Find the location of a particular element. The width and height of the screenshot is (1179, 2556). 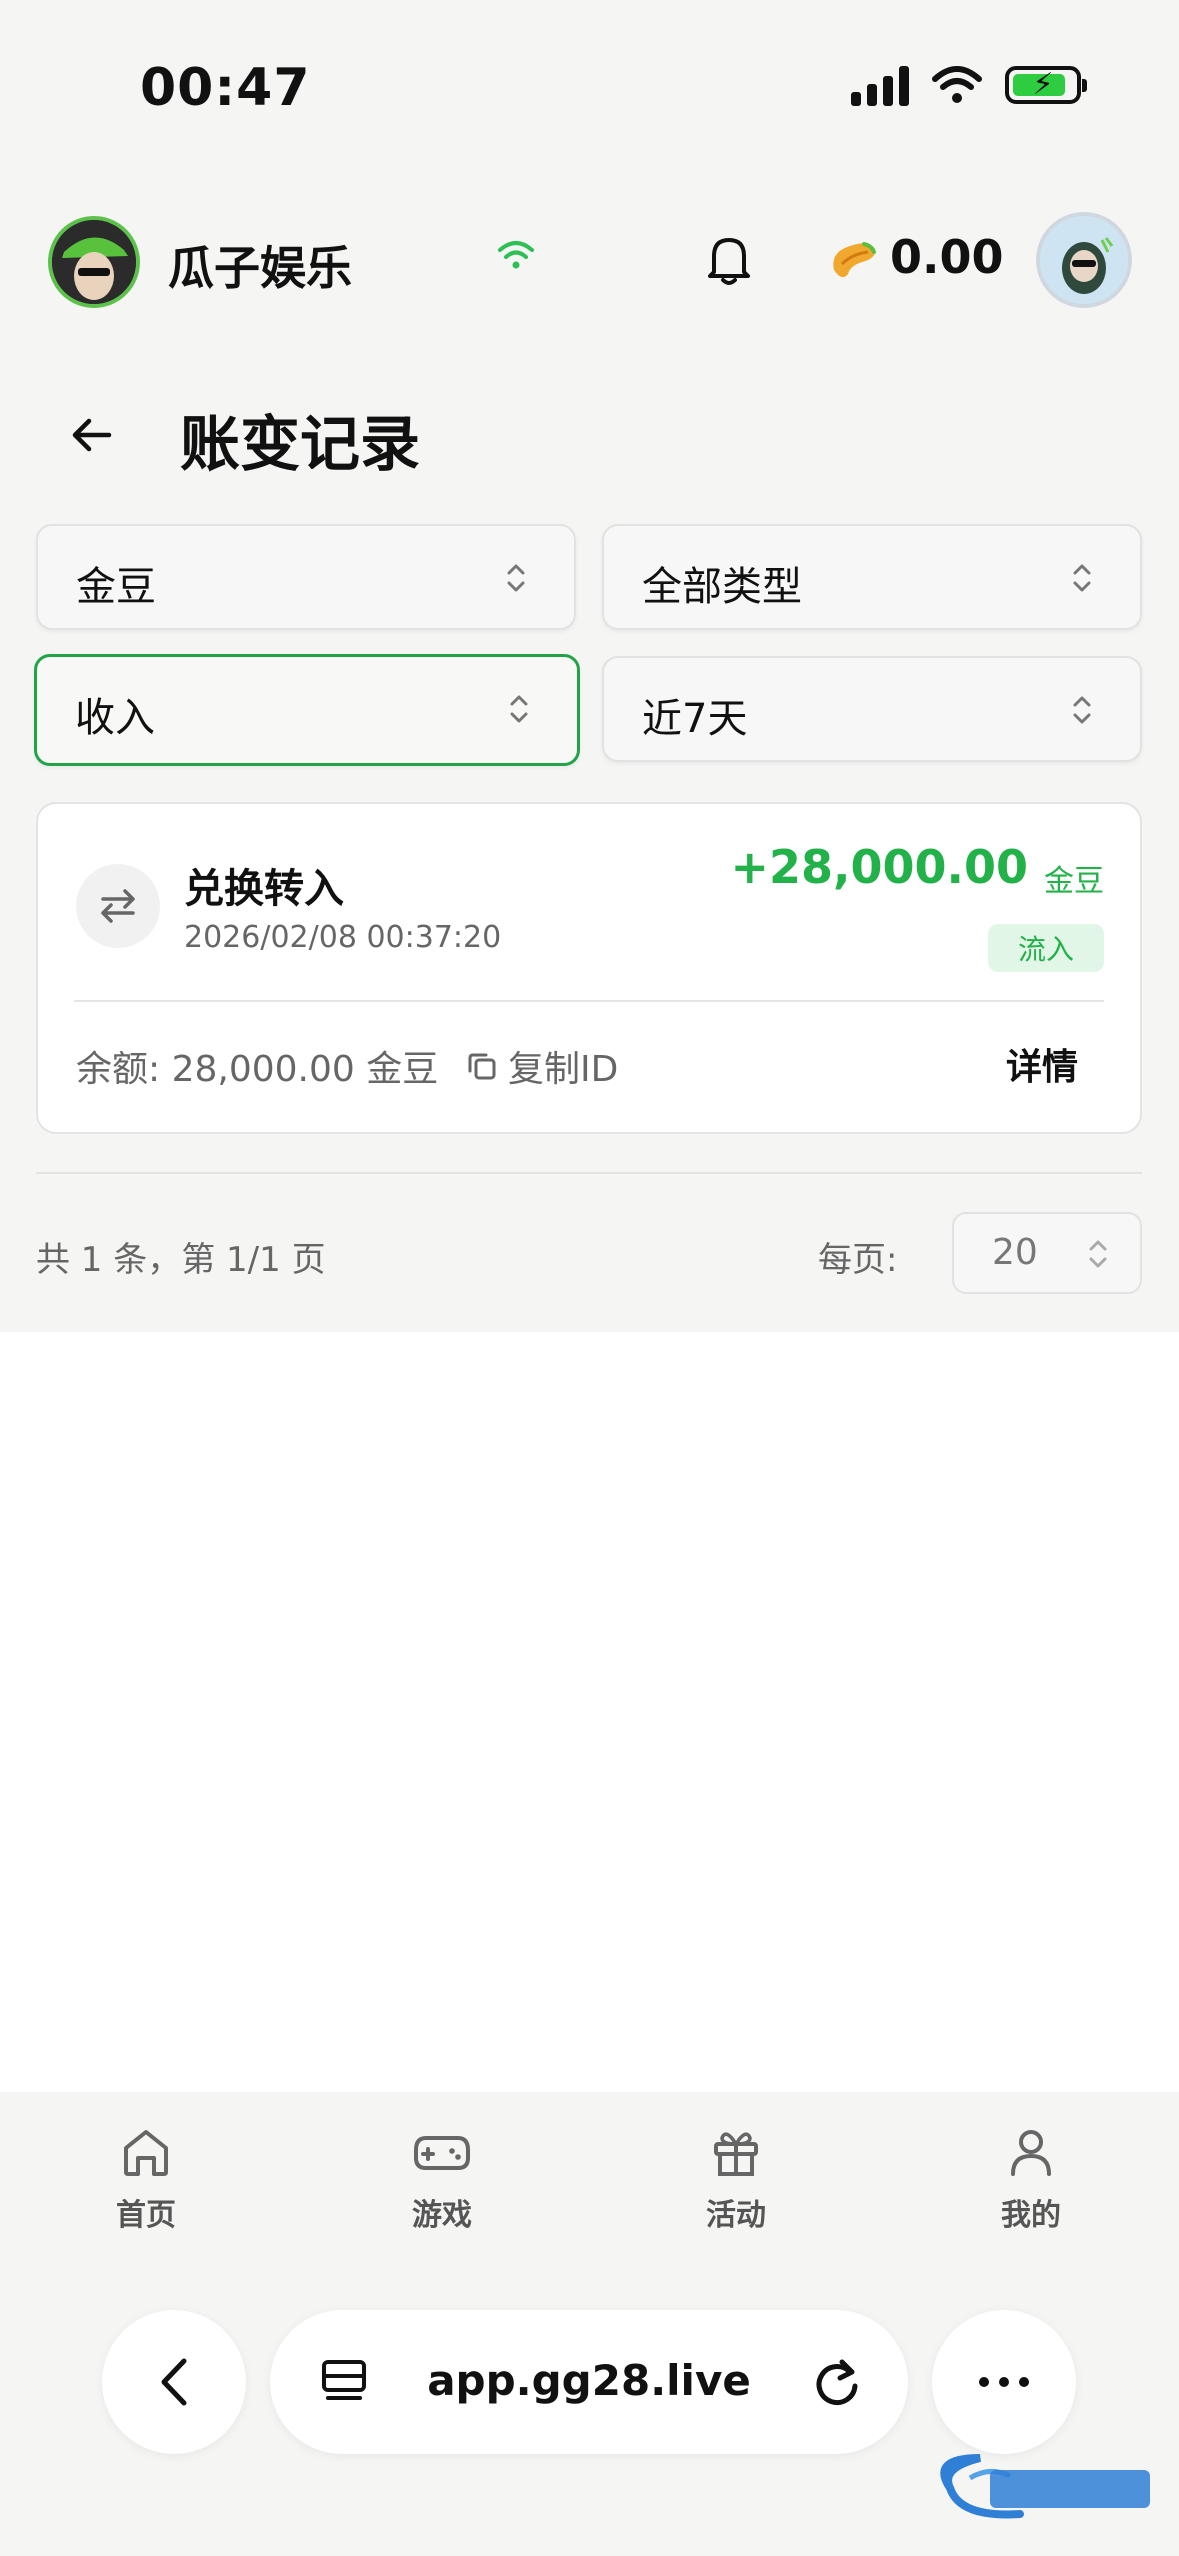

copy-icon is located at coordinates (482, 1066).